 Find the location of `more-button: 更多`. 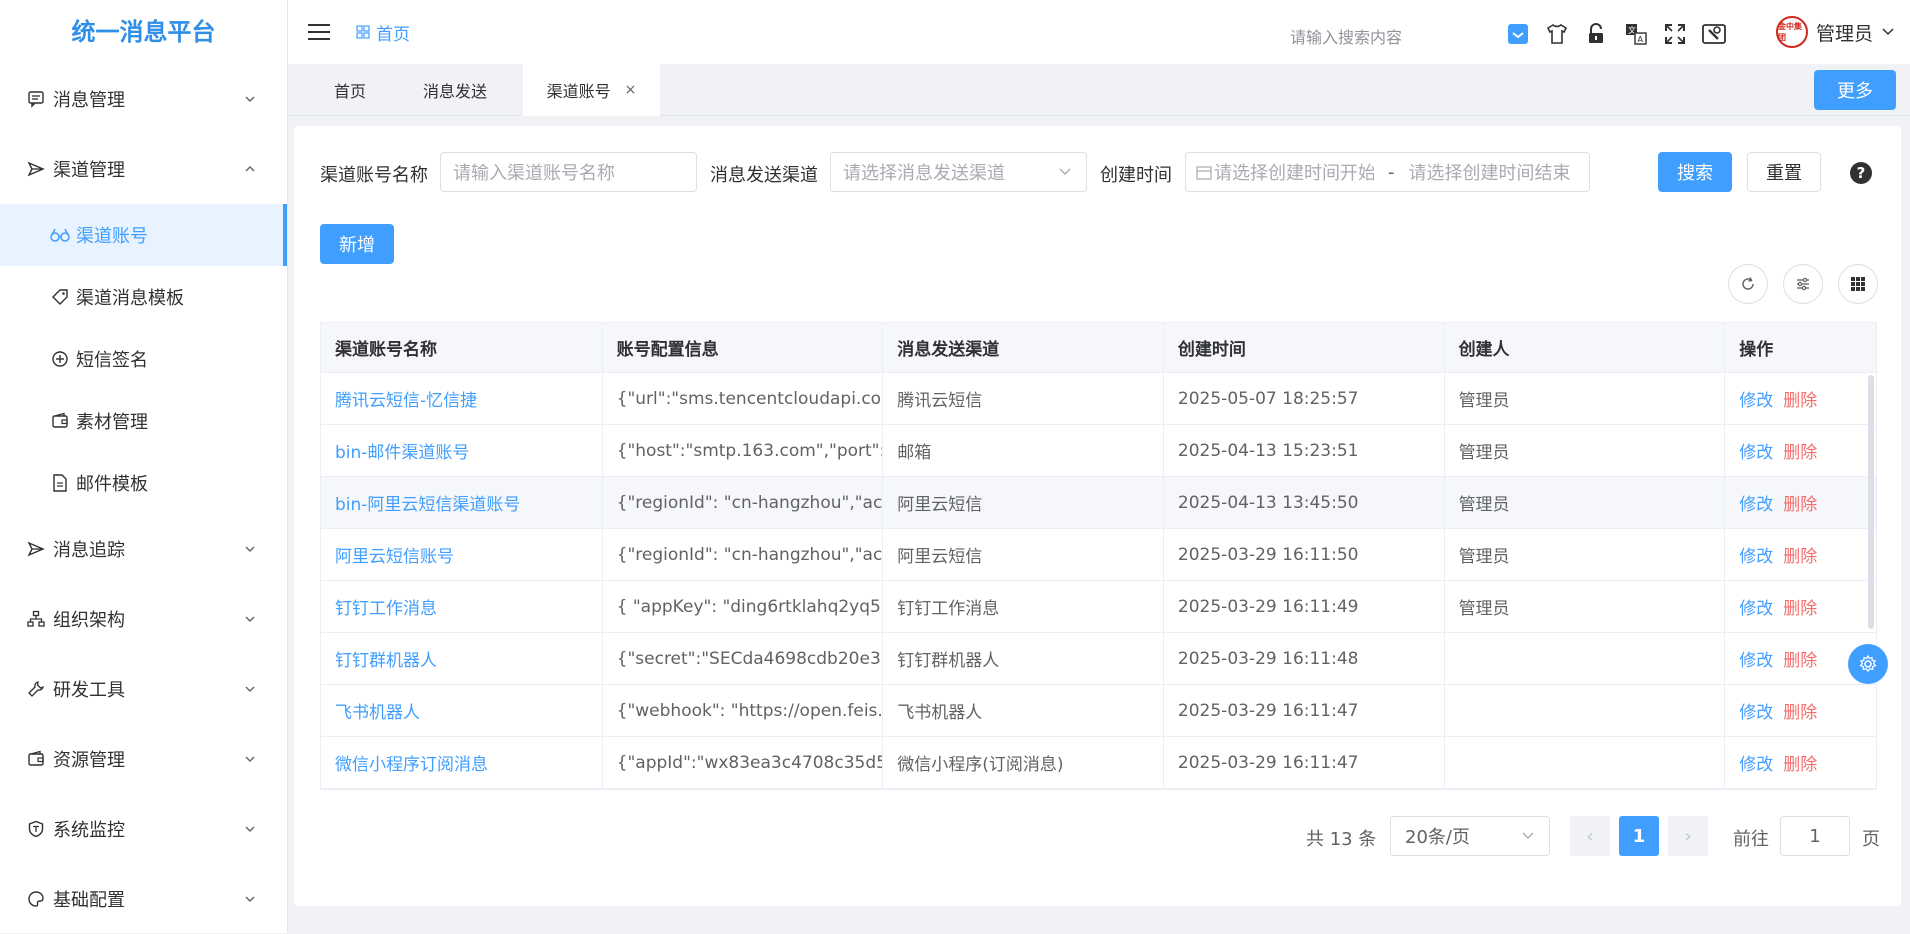

more-button: 更多 is located at coordinates (1855, 90).